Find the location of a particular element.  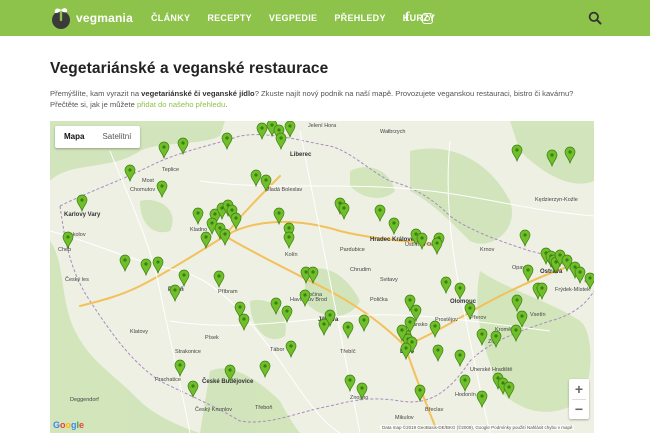

svg-text: Vsetín is located at coordinates (538, 315).